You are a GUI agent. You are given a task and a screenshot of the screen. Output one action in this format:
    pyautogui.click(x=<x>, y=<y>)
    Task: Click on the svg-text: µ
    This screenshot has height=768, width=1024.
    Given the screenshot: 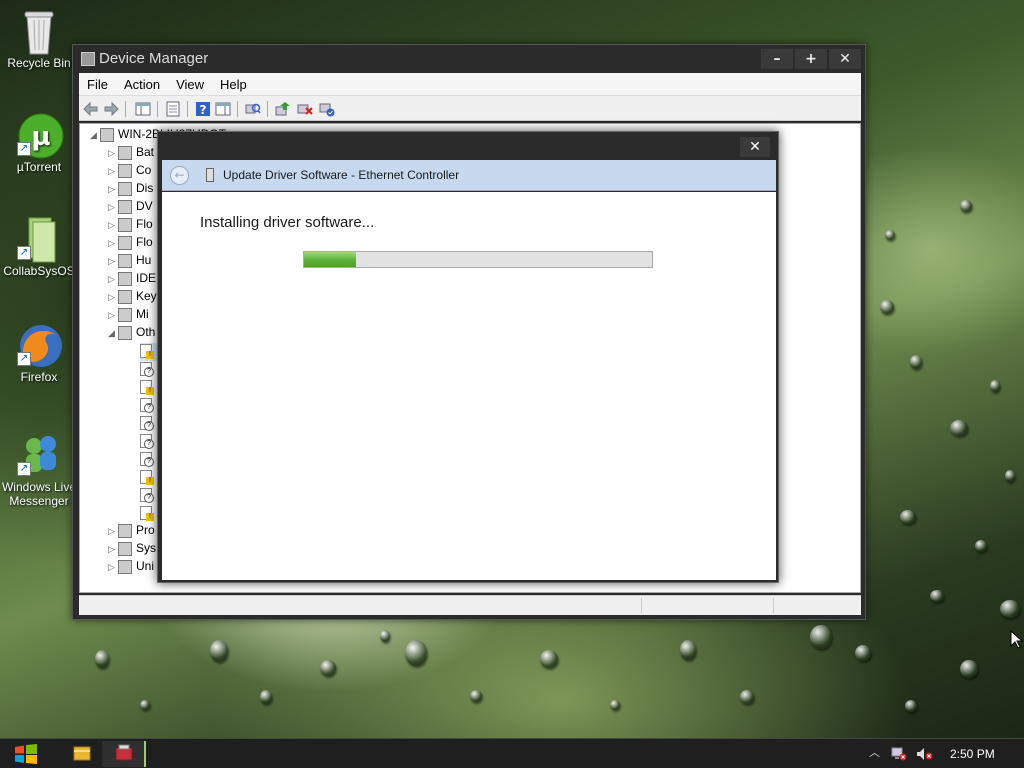 What is the action you would take?
    pyautogui.click(x=40, y=137)
    